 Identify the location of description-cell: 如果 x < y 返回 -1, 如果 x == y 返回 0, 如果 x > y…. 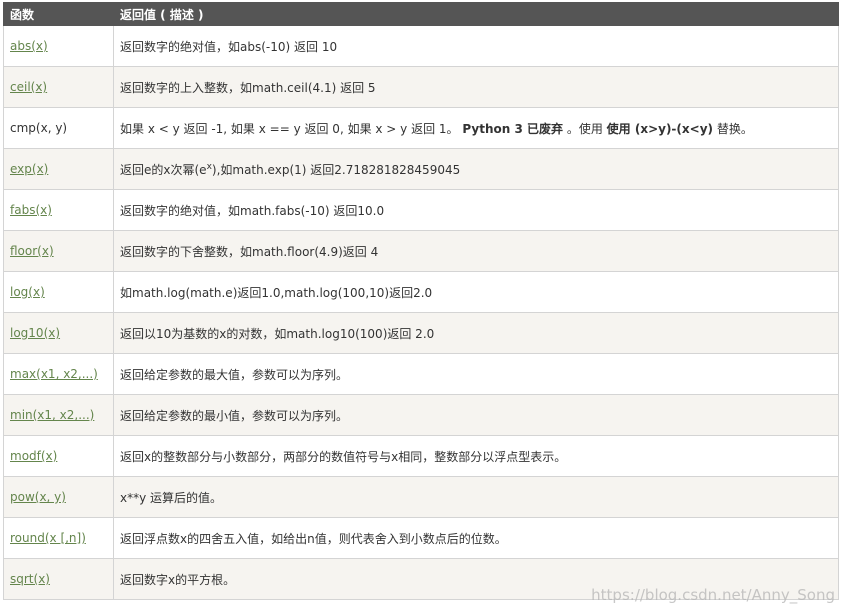
(476, 128).